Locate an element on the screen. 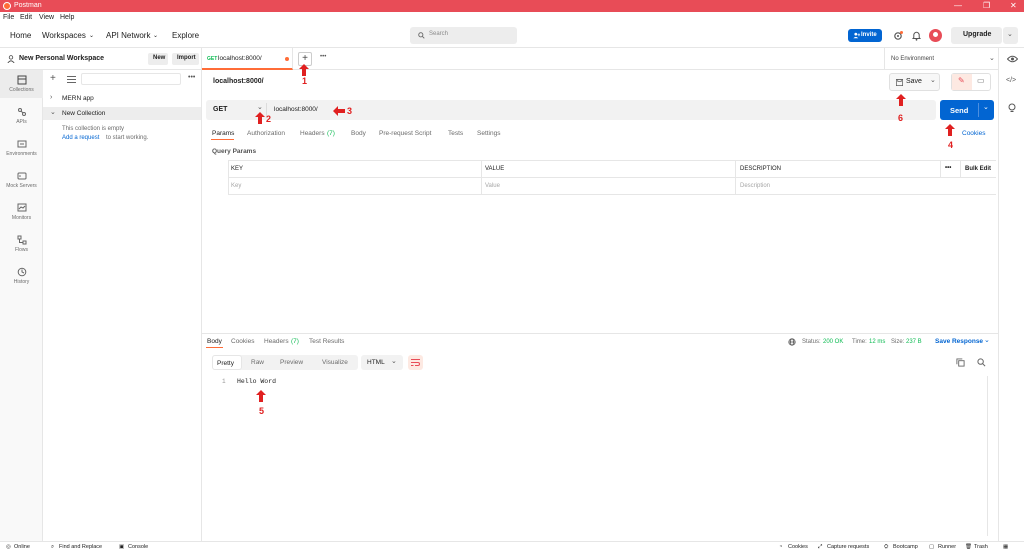  tab-options-icon: ••• is located at coordinates (323, 57).